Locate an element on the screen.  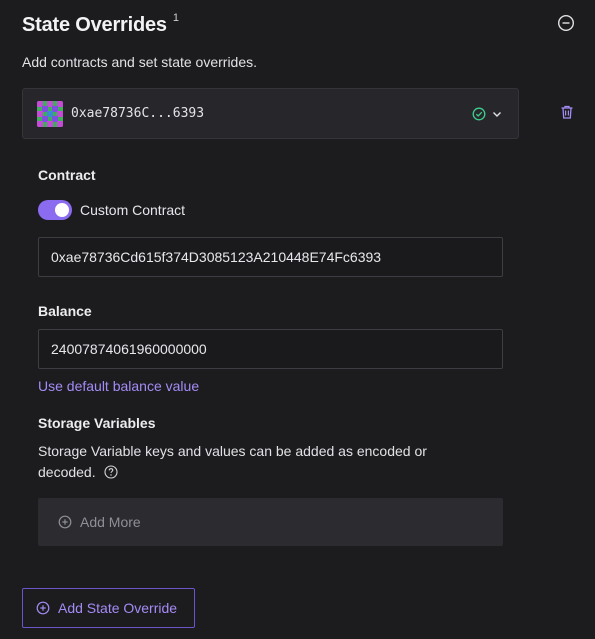
override-count: 1 is located at coordinates (175, 18).